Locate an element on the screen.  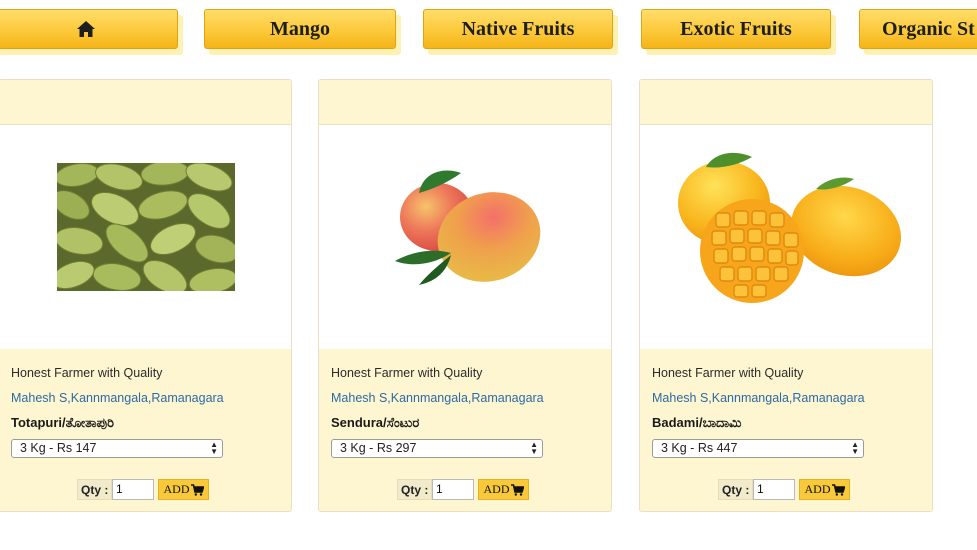
home-icon is located at coordinates (86, 29).